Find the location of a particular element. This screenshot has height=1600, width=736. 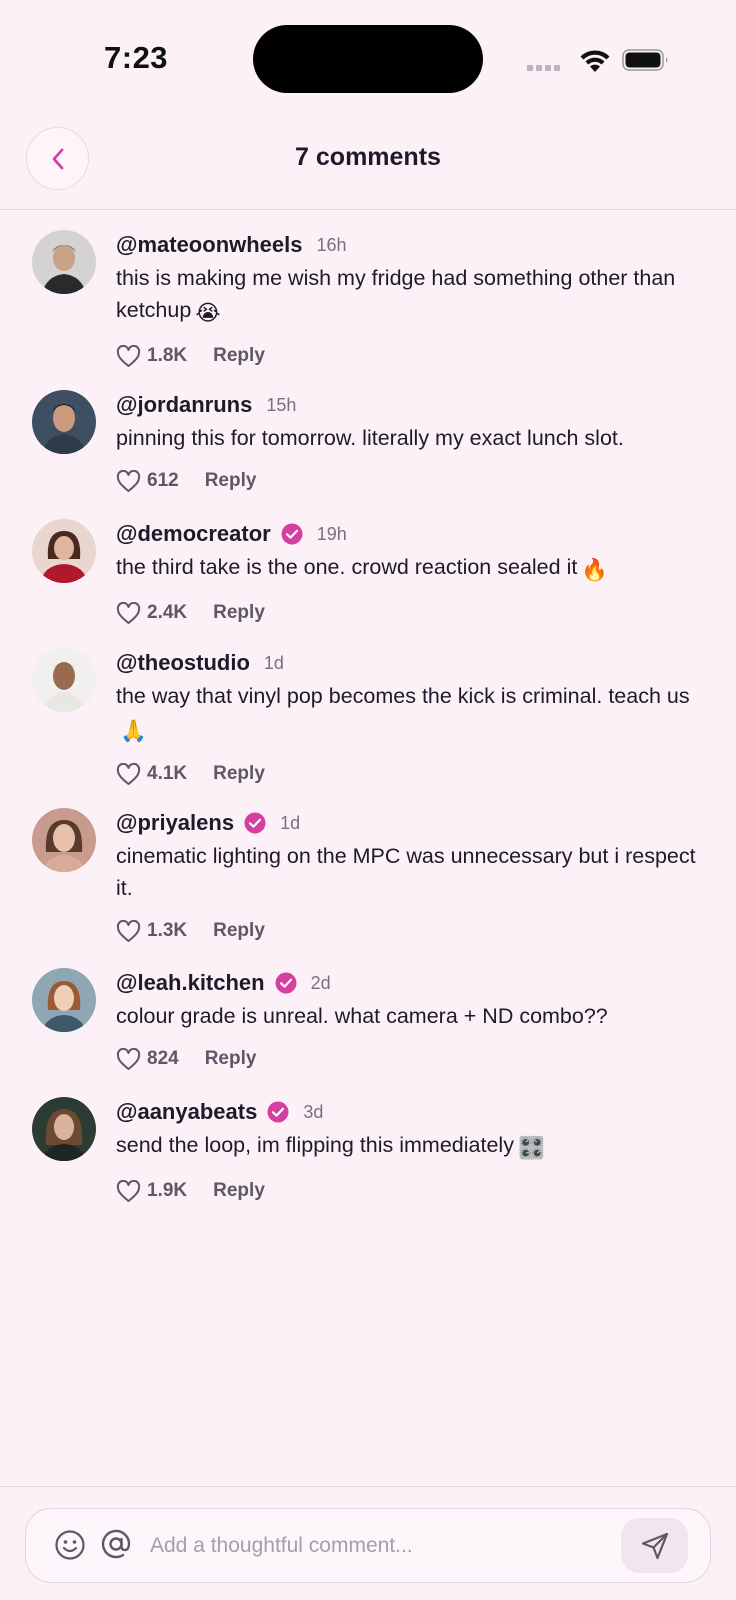

battery-icon is located at coordinates (645, 60).